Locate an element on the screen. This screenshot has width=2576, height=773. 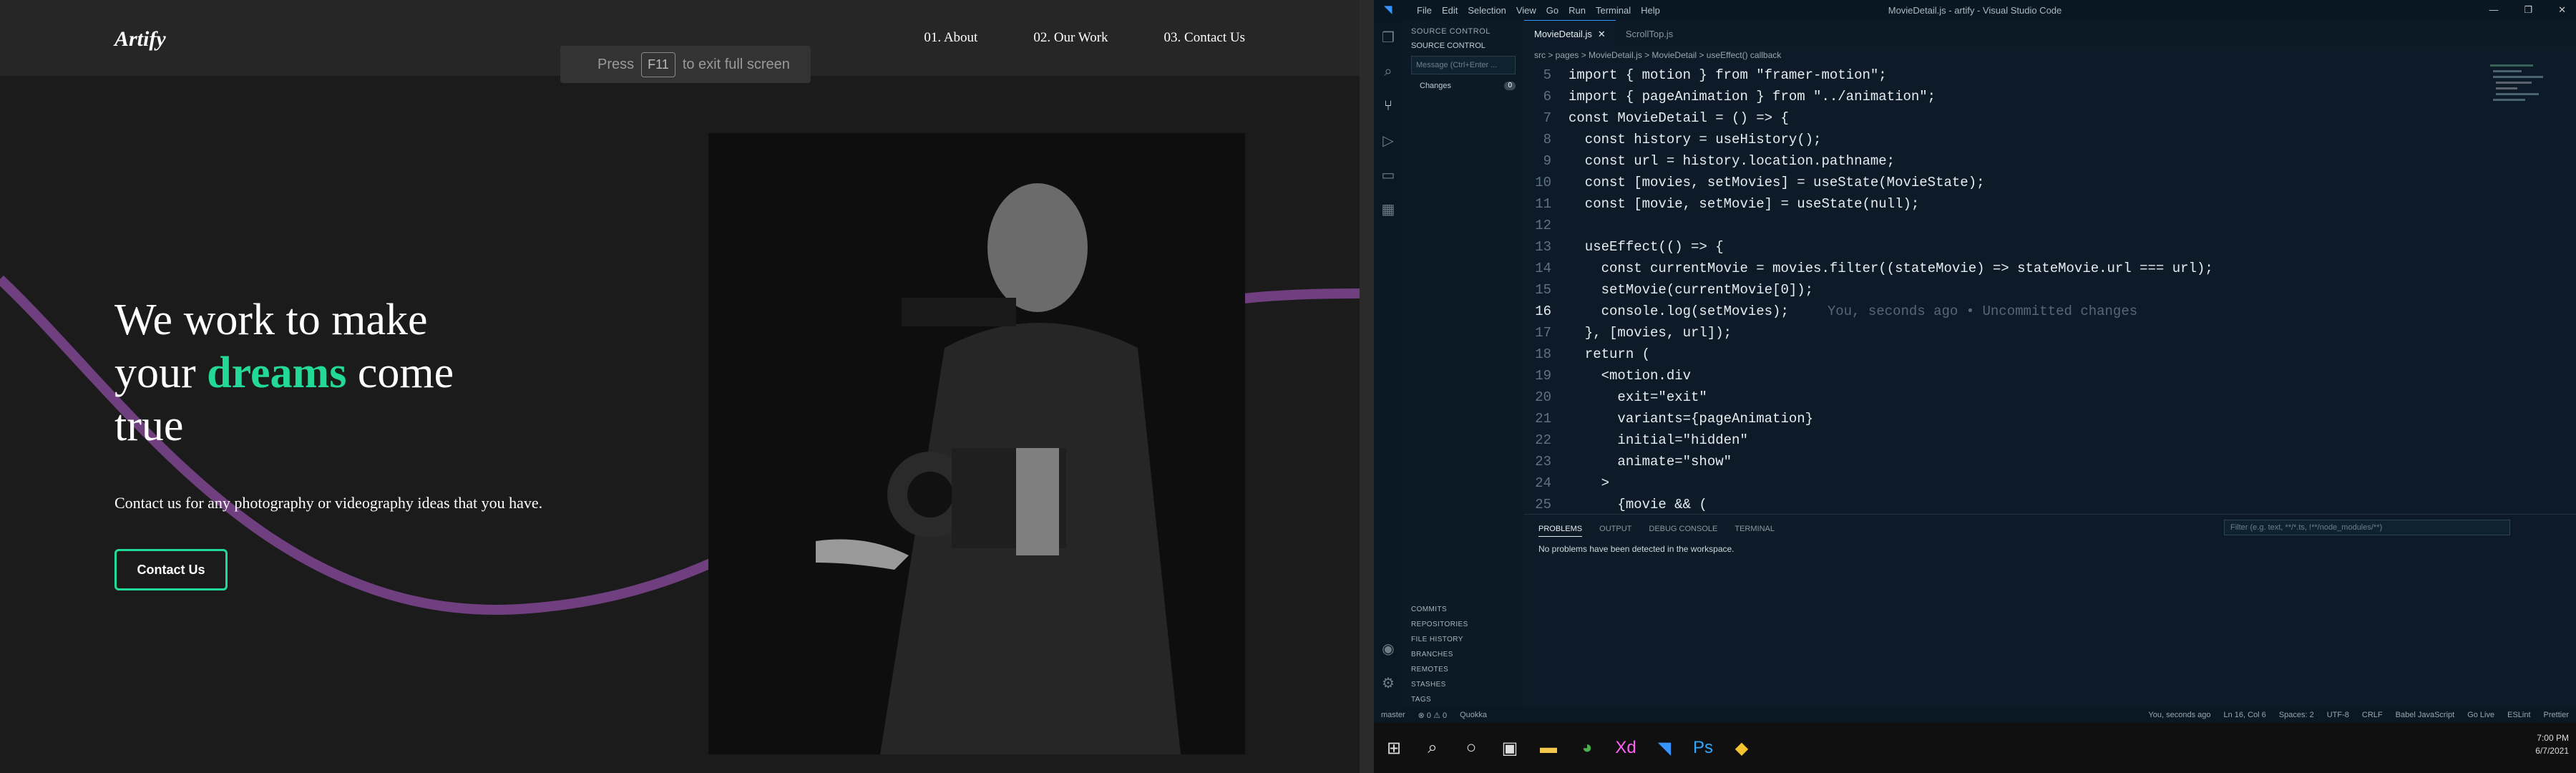
status-cursor: Ln 16, Col 6 is located at coordinates (2244, 715).